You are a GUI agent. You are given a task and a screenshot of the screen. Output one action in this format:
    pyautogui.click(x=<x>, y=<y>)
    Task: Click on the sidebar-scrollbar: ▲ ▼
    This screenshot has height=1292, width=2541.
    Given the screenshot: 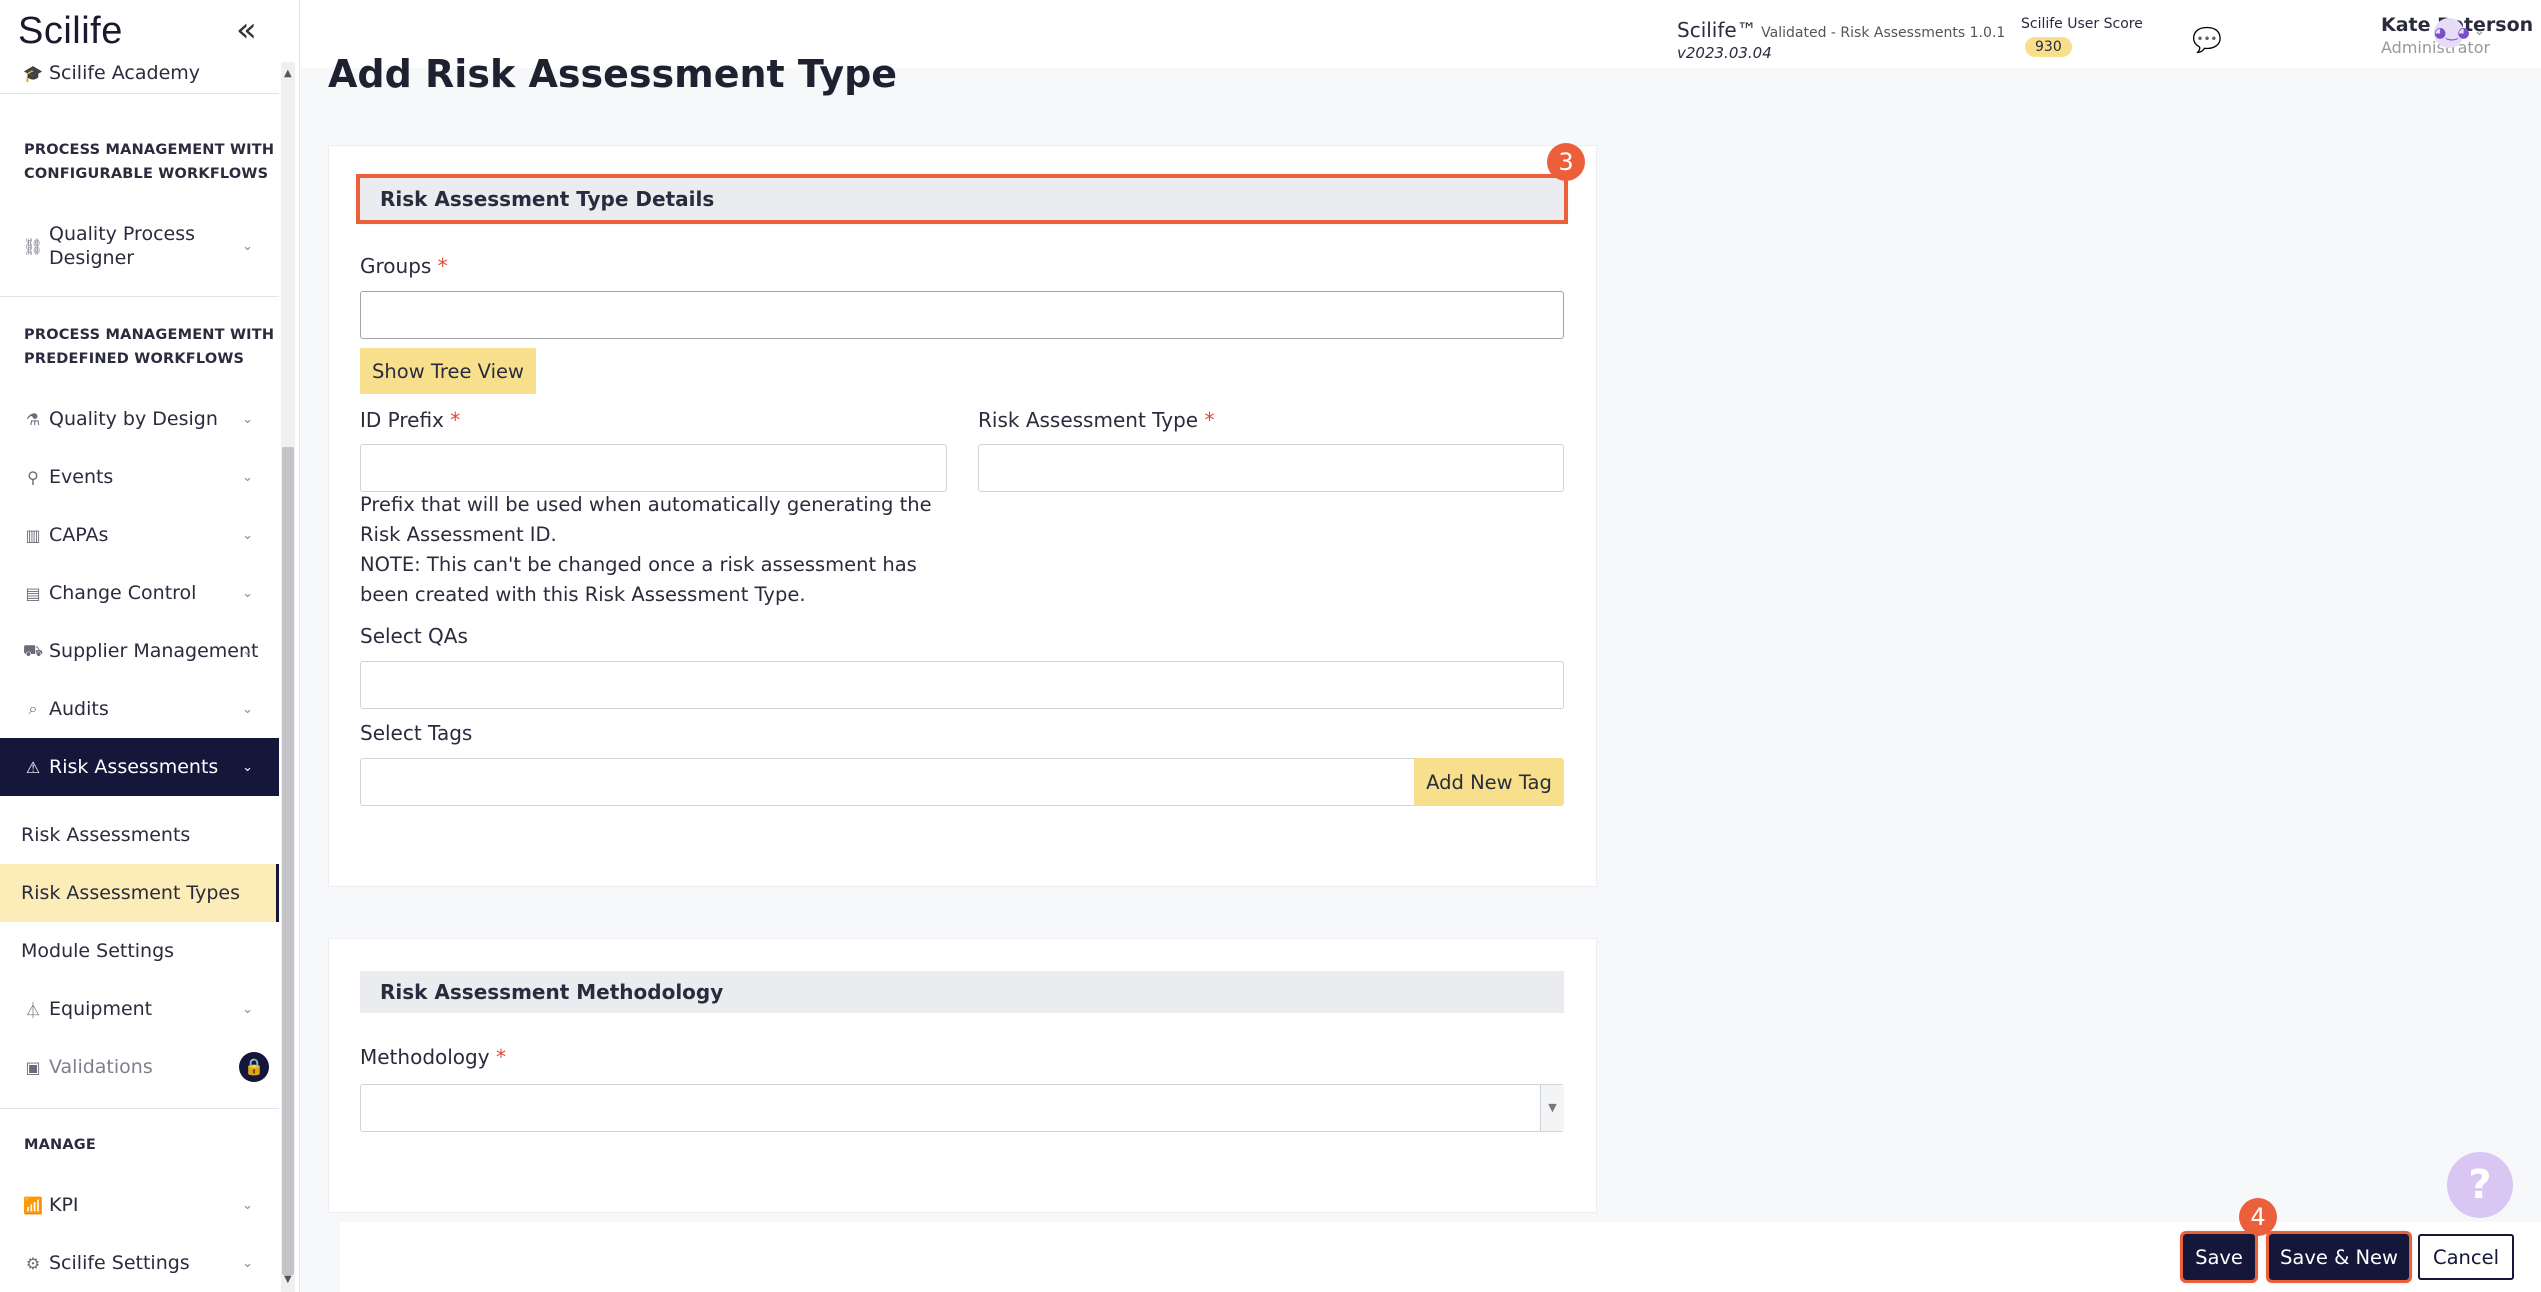 What is the action you would take?
    pyautogui.click(x=288, y=677)
    